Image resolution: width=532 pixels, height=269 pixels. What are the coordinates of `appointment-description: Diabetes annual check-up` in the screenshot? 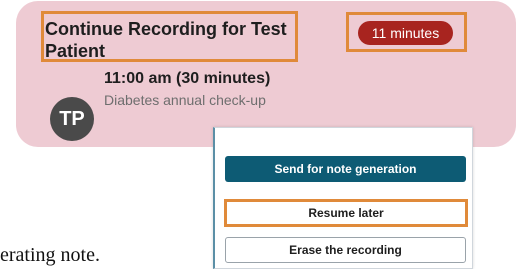 It's located at (185, 100).